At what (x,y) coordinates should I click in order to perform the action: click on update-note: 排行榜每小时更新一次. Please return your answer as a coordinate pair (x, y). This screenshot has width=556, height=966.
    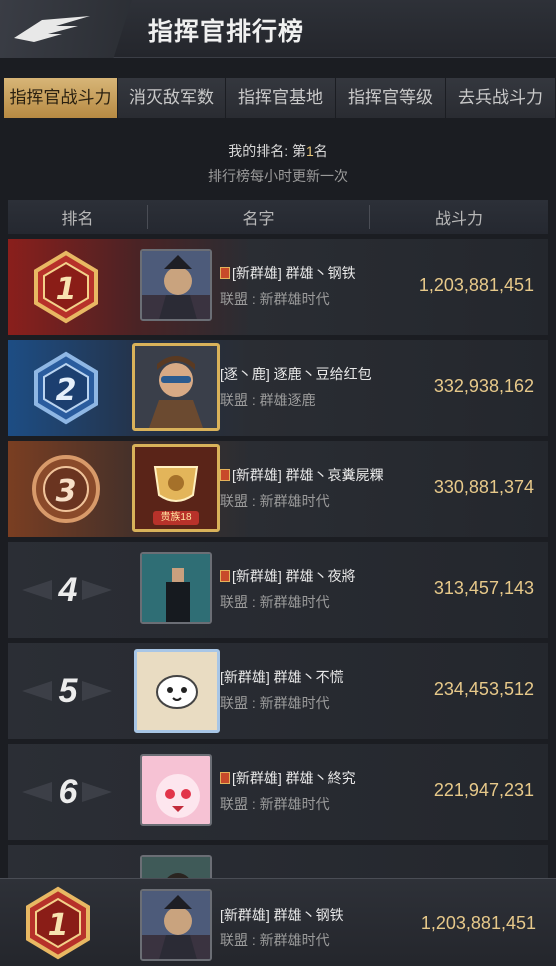
    Looking at the image, I should click on (278, 176).